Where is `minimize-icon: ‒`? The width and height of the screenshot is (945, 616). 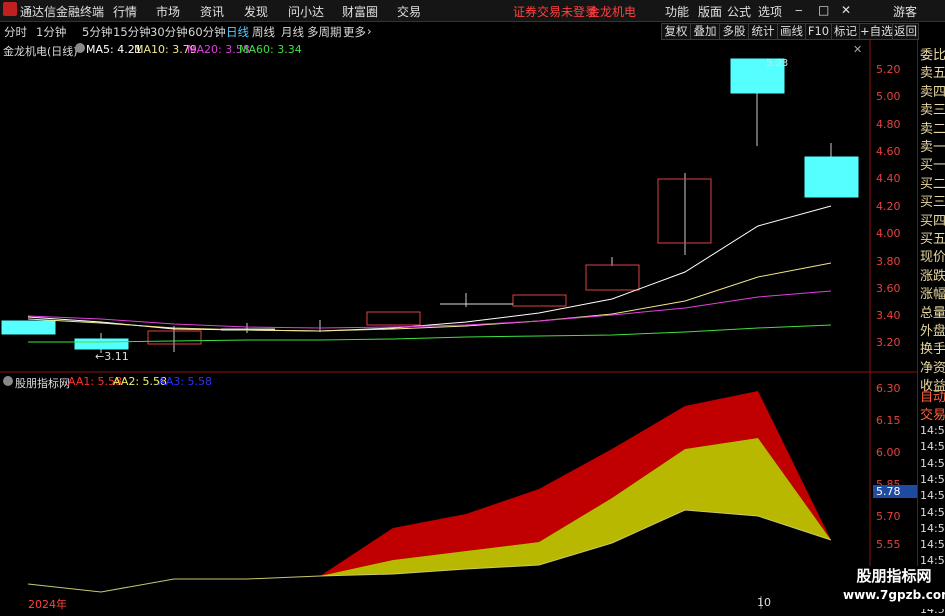 minimize-icon: ‒ is located at coordinates (799, 10).